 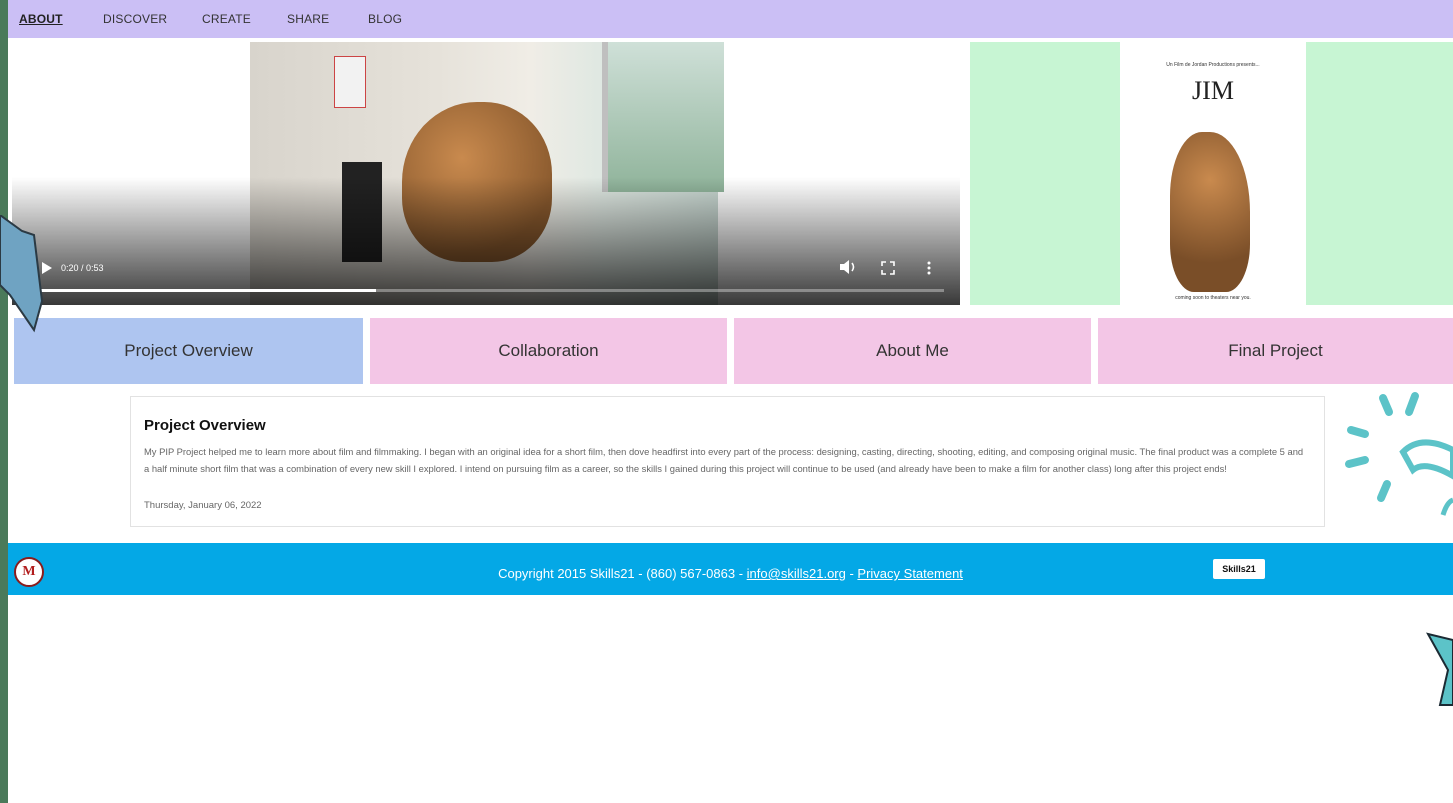 What do you see at coordinates (848, 267) in the screenshot?
I see `volume-icon` at bounding box center [848, 267].